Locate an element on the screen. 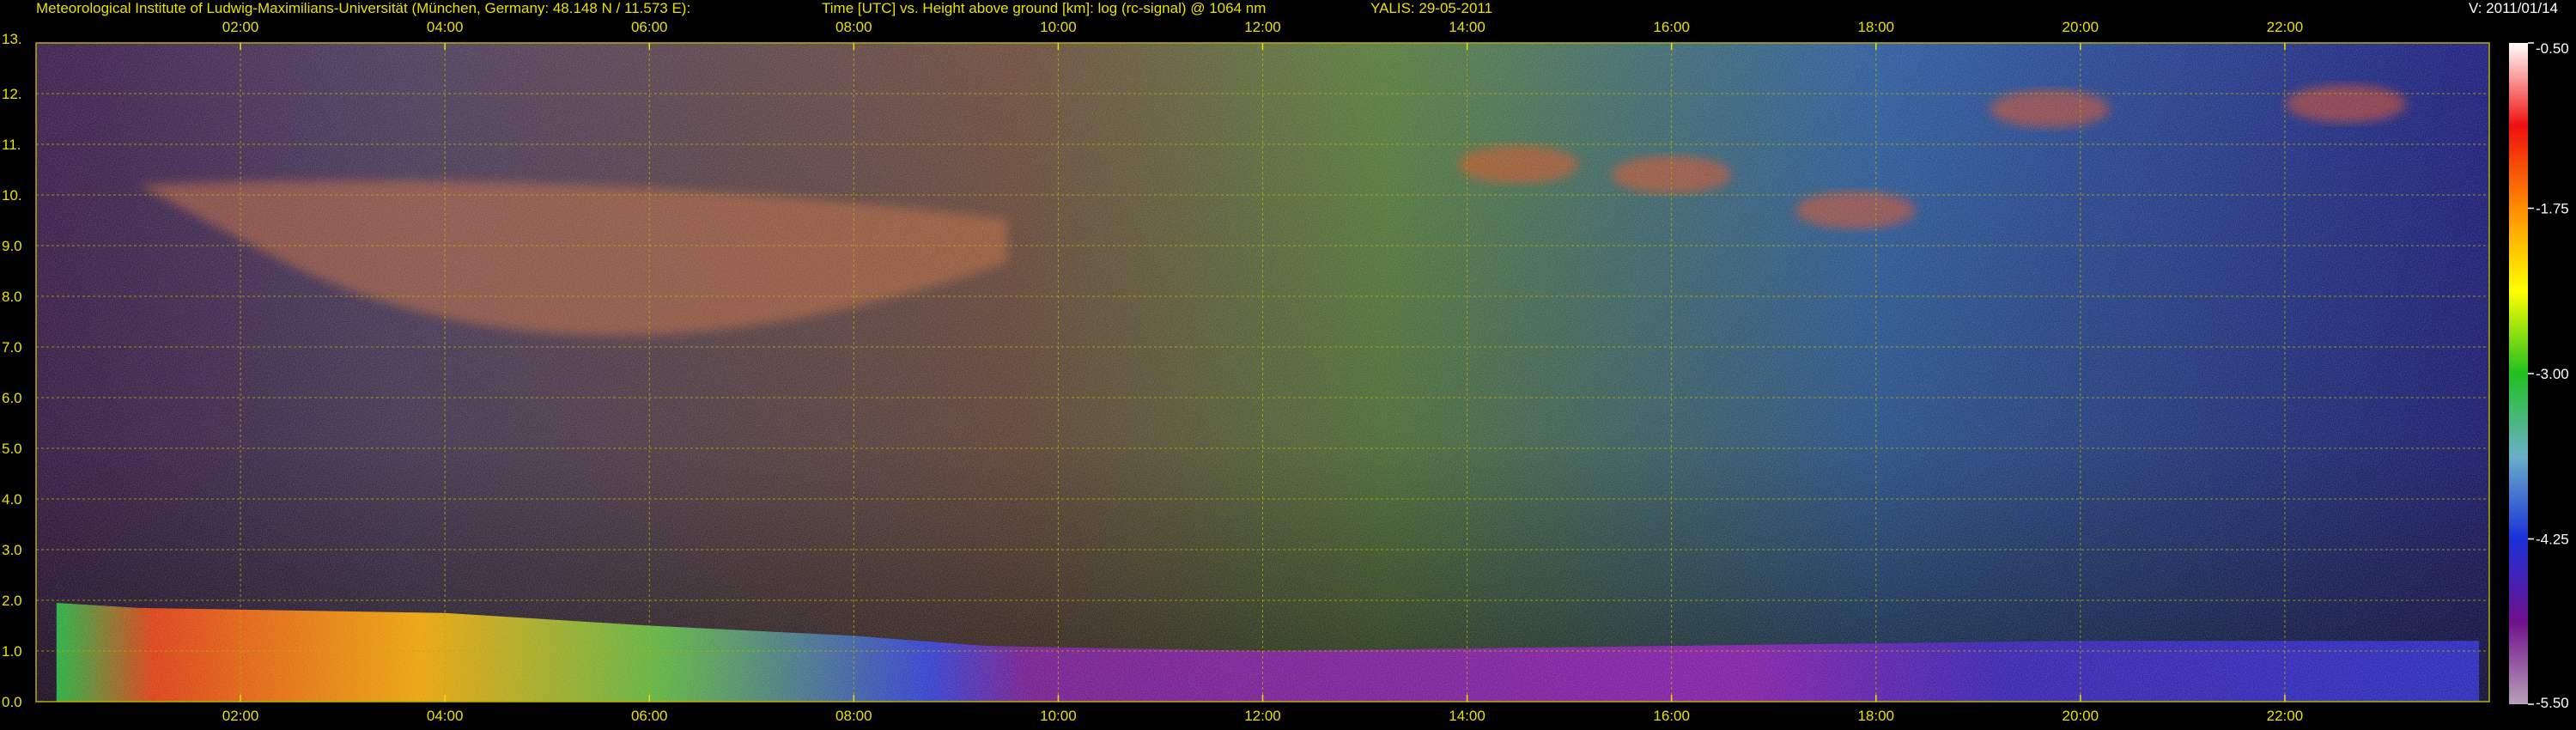 This screenshot has width=2576, height=730. colorbar-tick-label: -3.00 is located at coordinates (2552, 374).